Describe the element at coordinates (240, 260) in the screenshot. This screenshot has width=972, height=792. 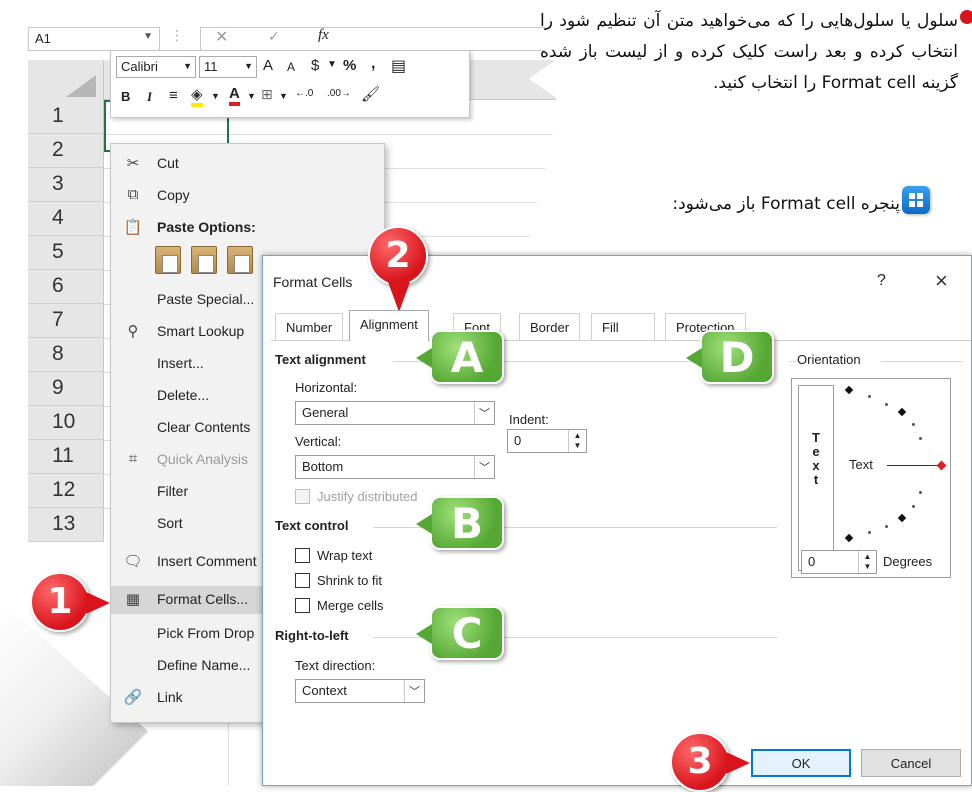
I see `paste-values-icon` at that location.